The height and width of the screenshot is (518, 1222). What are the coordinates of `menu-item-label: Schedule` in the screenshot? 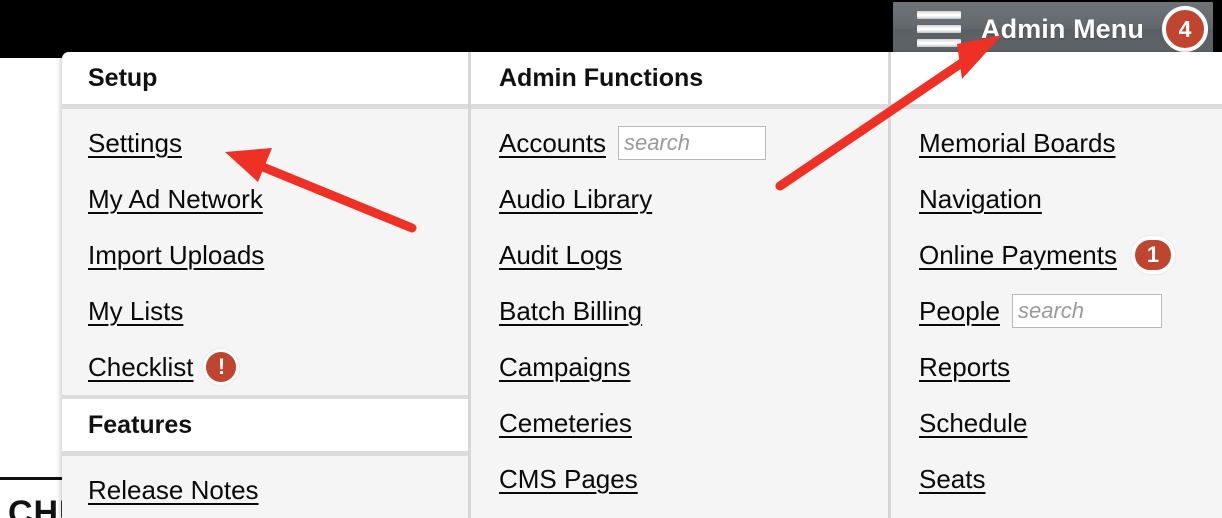 It's located at (973, 423).